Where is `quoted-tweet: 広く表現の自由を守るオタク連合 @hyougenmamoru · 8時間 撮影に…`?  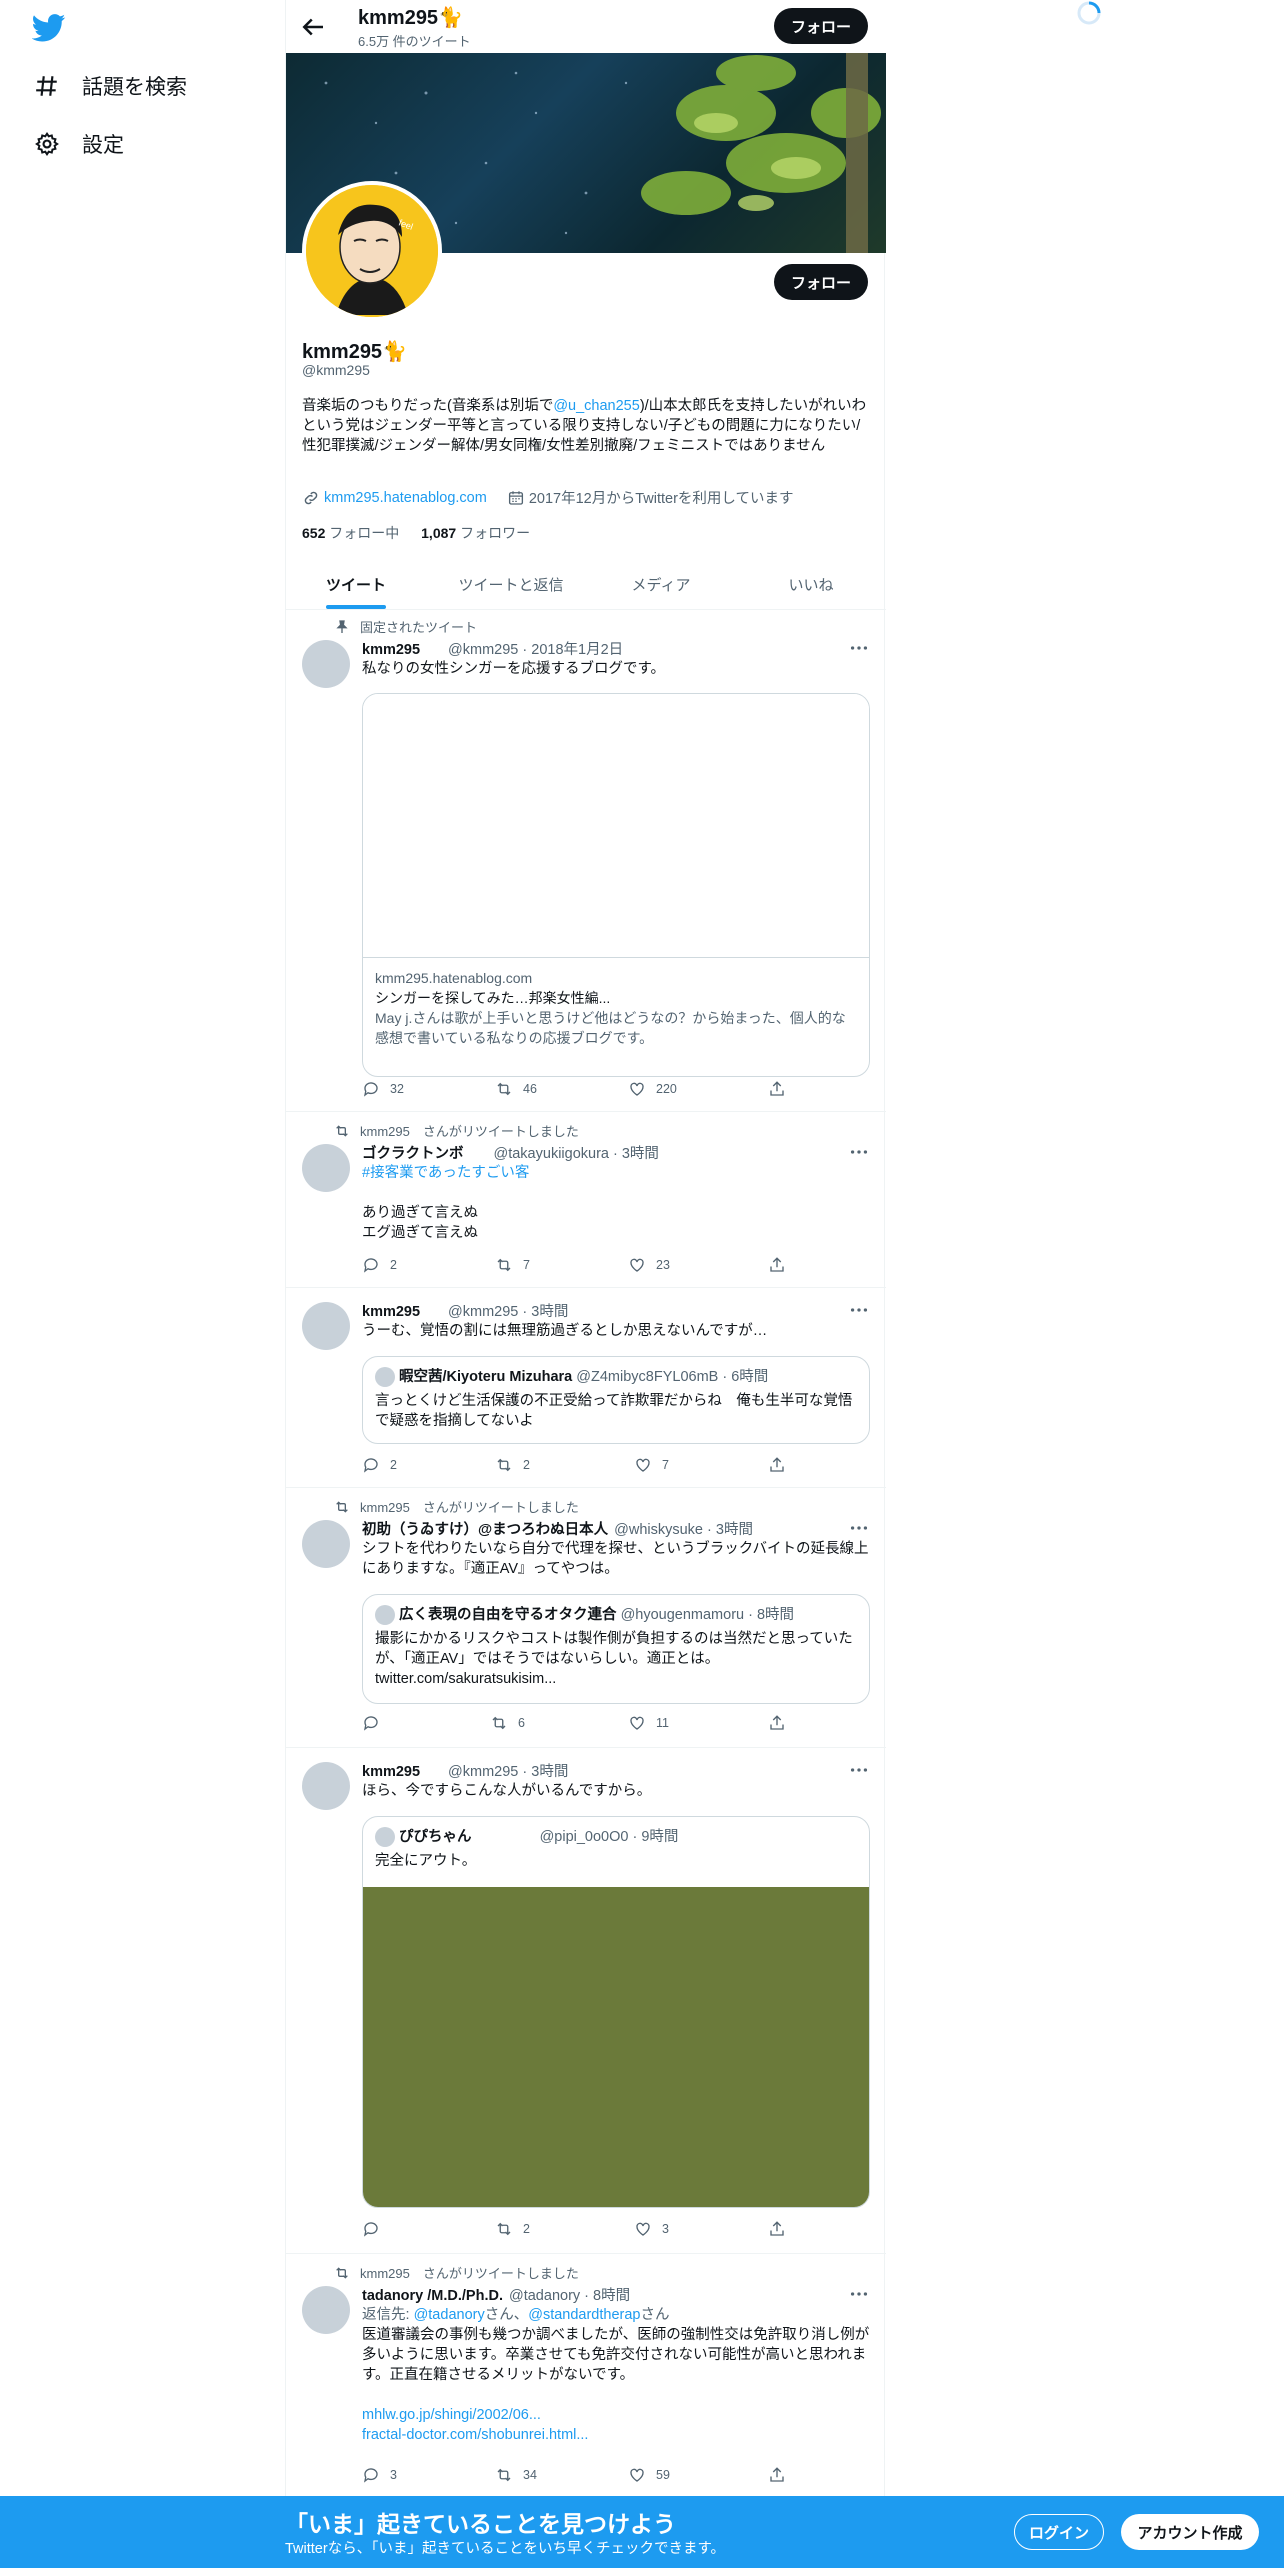 quoted-tweet: 広く表現の自由を守るオタク連合 @hyougenmamoru · 8時間 撮影に… is located at coordinates (616, 1649).